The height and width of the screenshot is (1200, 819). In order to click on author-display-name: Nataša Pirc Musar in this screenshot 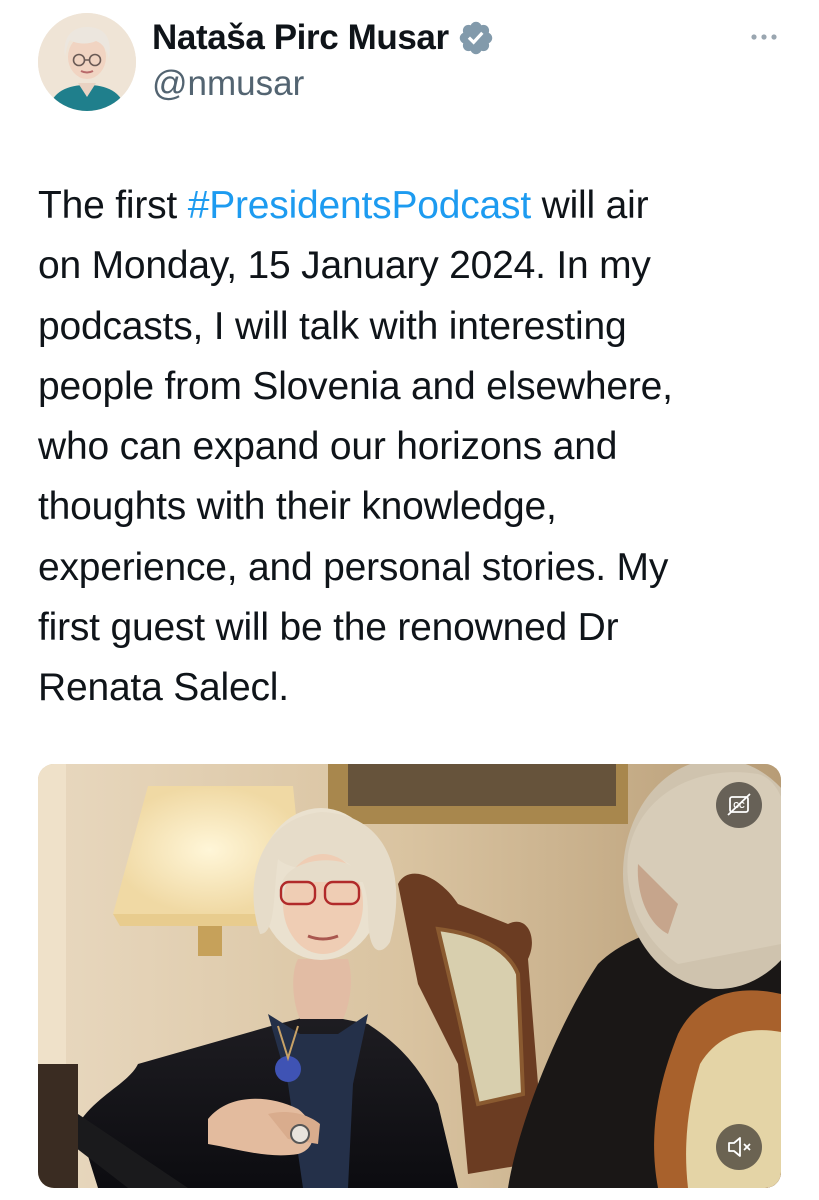, I will do `click(300, 38)`.